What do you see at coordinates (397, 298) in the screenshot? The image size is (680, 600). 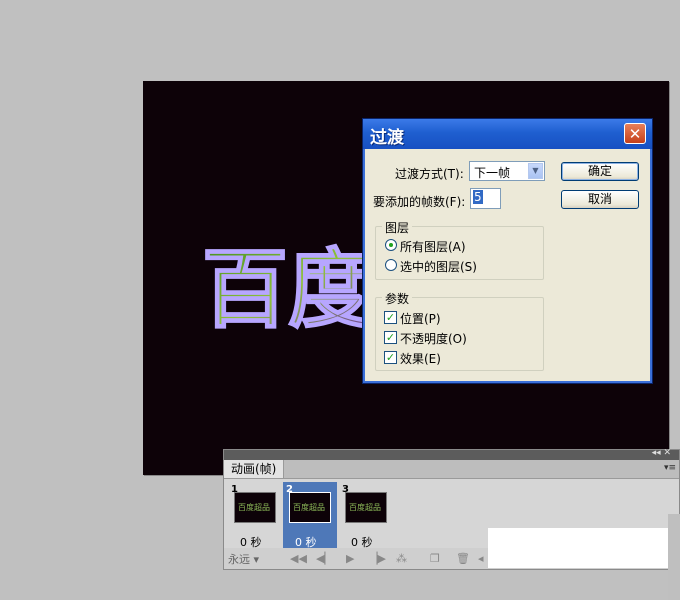 I see `params-group-title: 参数` at bounding box center [397, 298].